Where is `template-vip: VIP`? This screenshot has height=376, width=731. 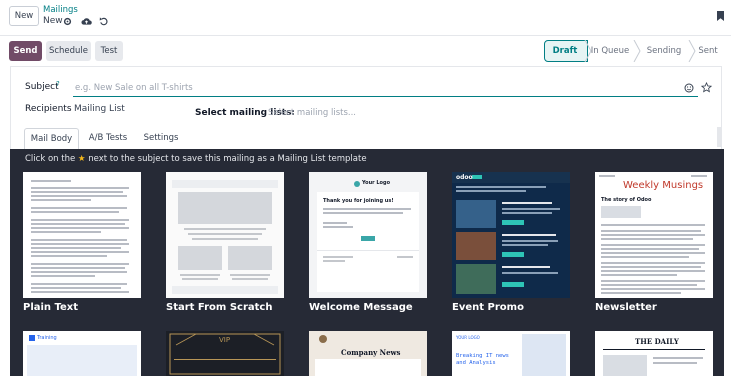 template-vip: VIP is located at coordinates (225, 353).